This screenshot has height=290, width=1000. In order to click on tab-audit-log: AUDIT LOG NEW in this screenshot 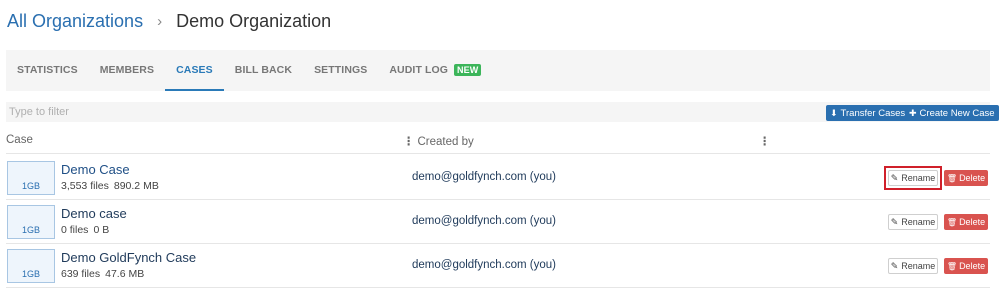, I will do `click(435, 70)`.